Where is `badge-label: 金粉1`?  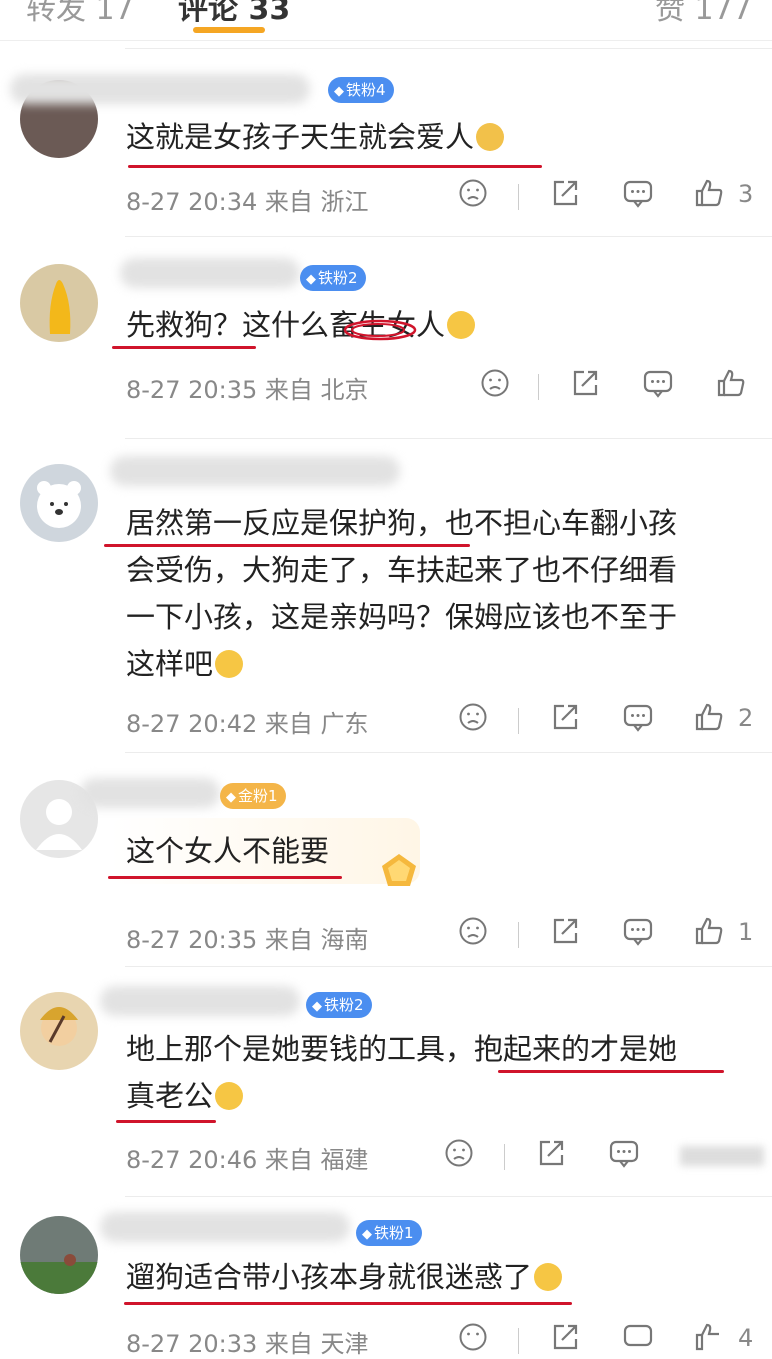 badge-label: 金粉1 is located at coordinates (258, 796).